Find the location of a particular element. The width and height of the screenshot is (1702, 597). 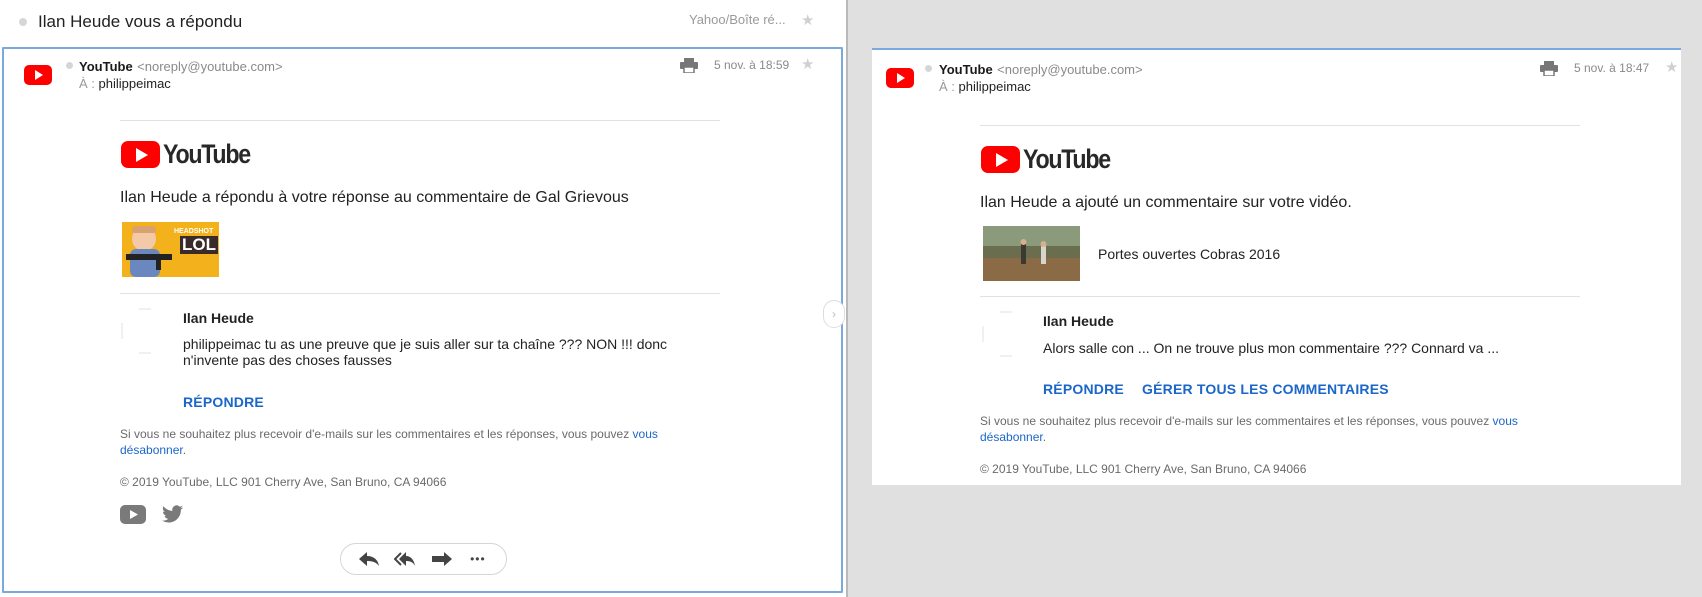

reply-all-icon is located at coordinates (405, 559).